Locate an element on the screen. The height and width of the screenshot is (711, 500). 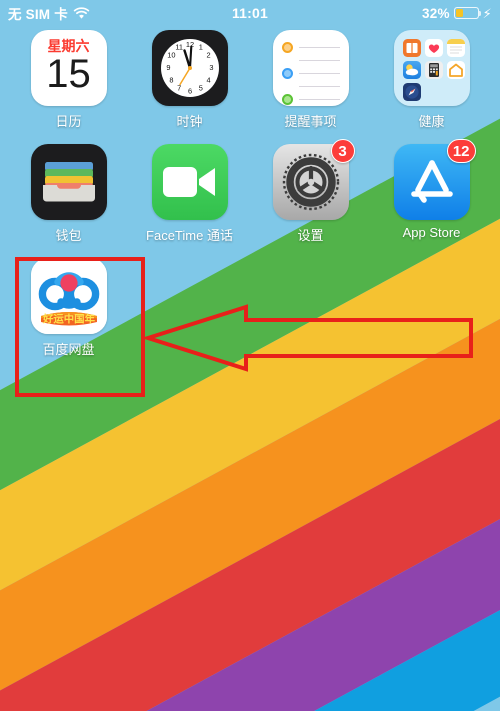
app-app-store: 12 App Store is located at coordinates (431, 191).